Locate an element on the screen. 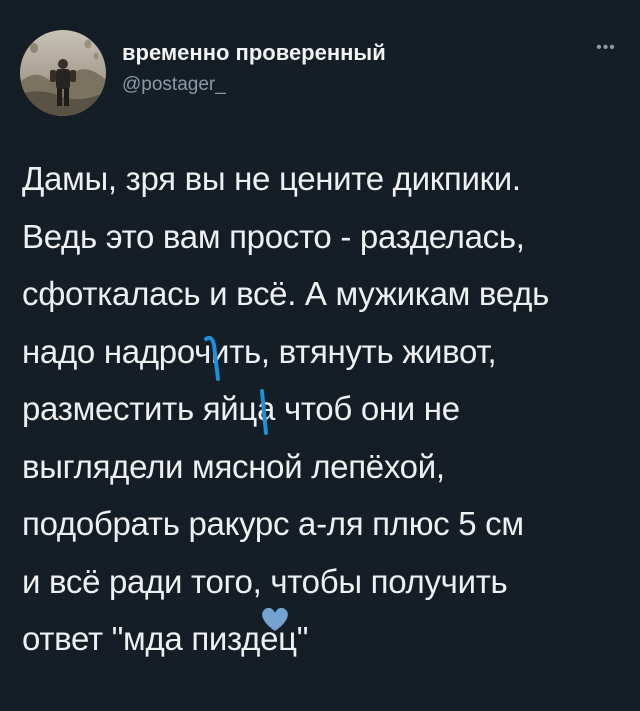  tweet-line: надо надрочить, втянуть живот, is located at coordinates (259, 351).